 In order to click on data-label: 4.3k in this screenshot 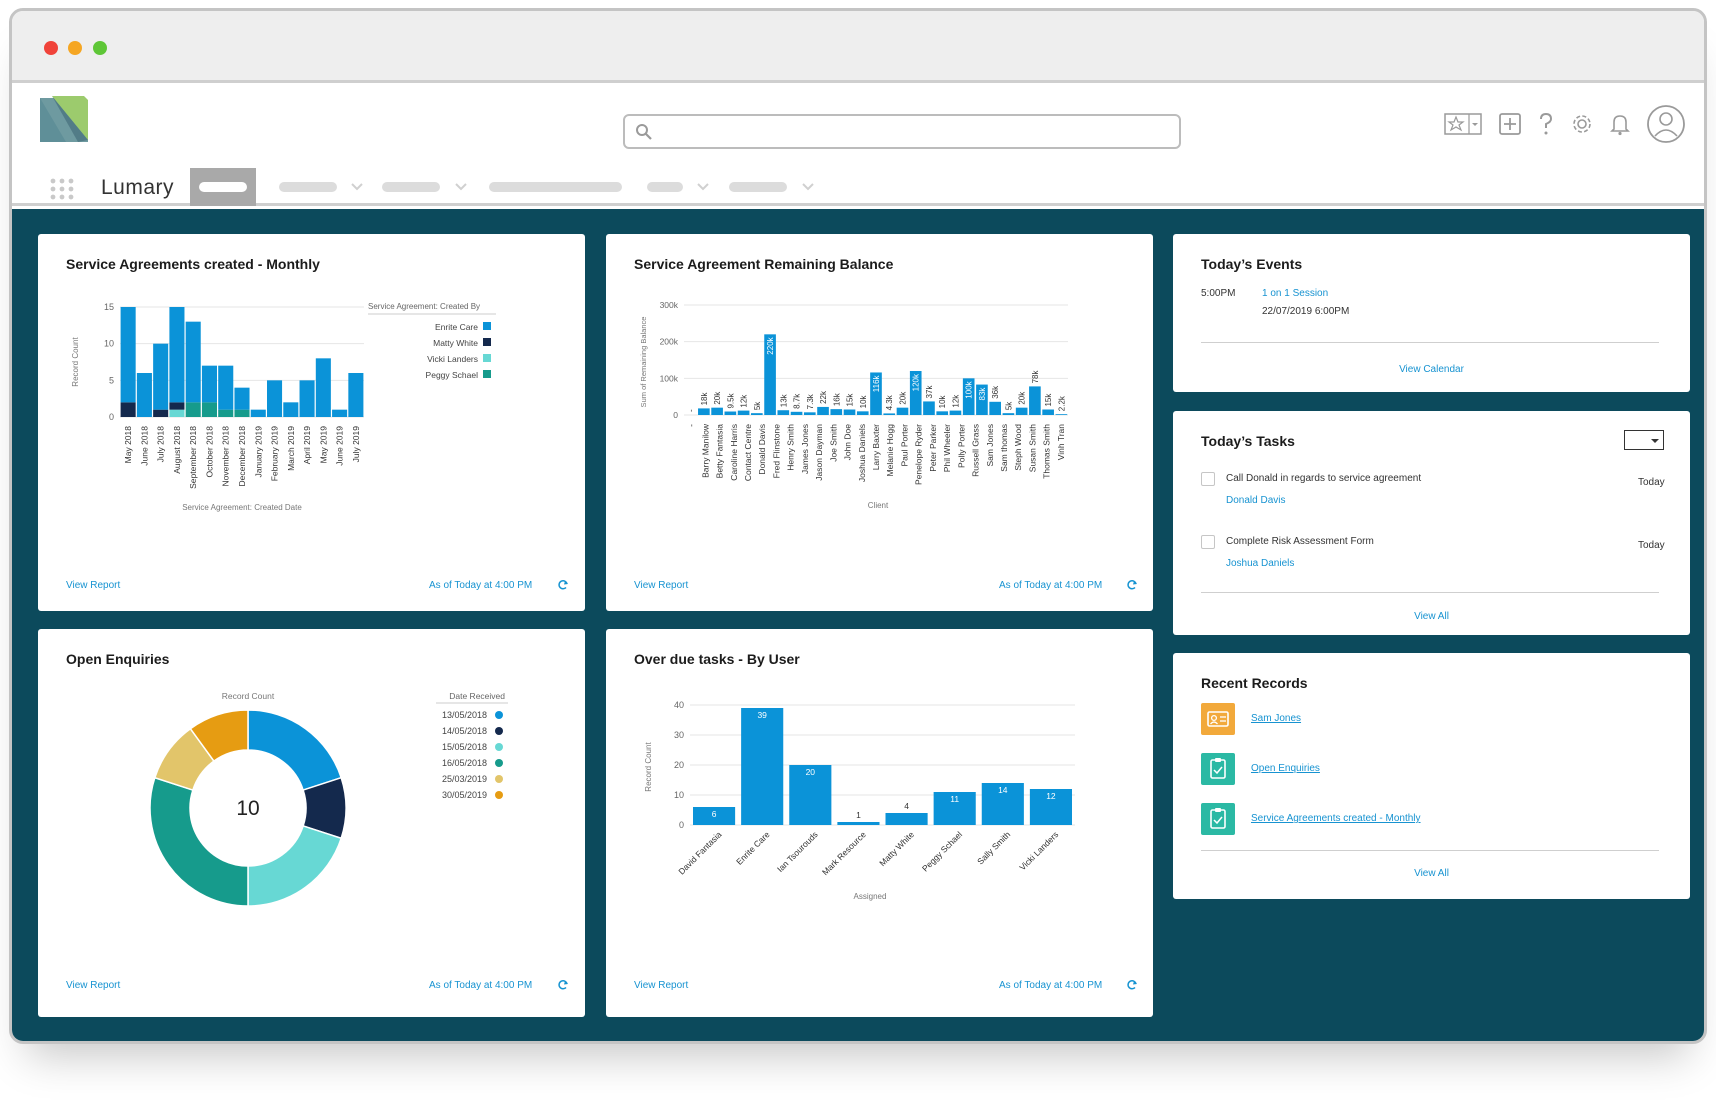, I will do `click(889, 402)`.